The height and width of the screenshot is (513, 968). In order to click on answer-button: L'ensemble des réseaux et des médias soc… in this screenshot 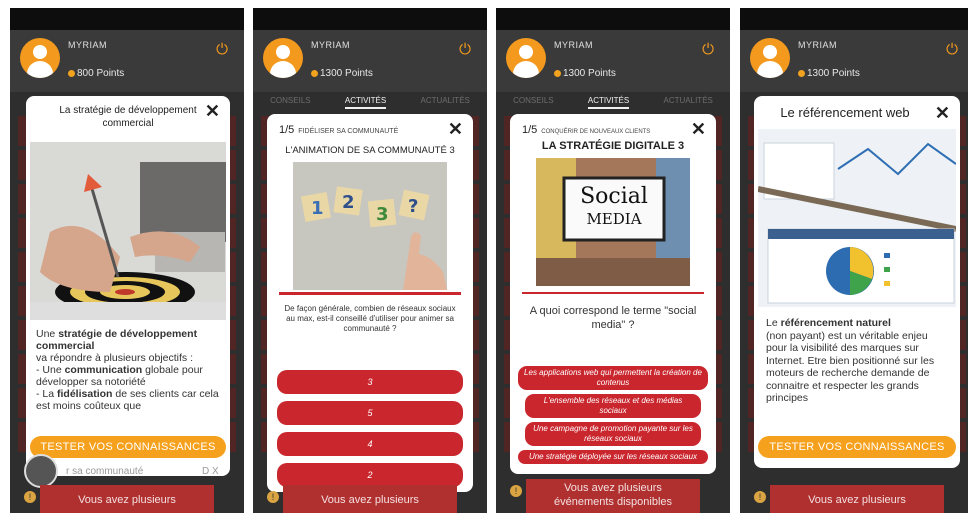, I will do `click(613, 406)`.